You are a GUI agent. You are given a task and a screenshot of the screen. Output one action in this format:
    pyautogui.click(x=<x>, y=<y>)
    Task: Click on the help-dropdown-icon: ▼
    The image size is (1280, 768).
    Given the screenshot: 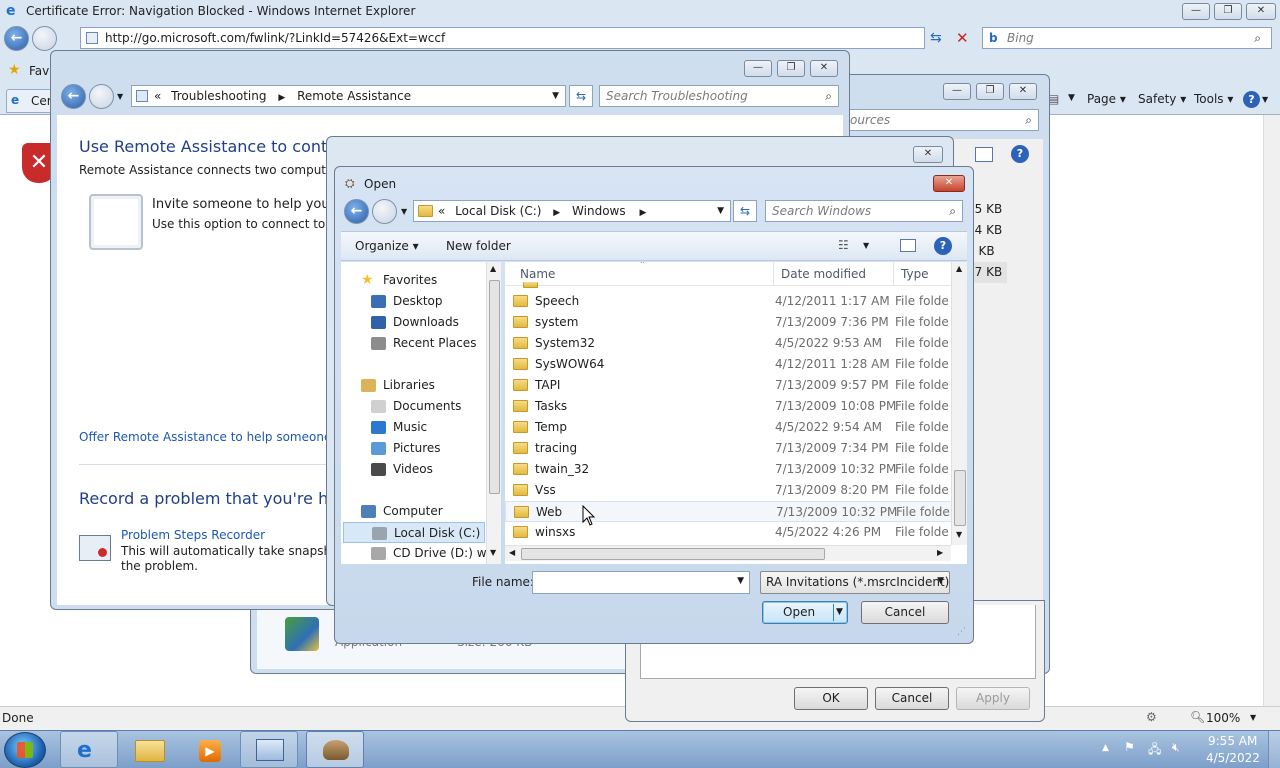 What is the action you would take?
    pyautogui.click(x=1265, y=99)
    